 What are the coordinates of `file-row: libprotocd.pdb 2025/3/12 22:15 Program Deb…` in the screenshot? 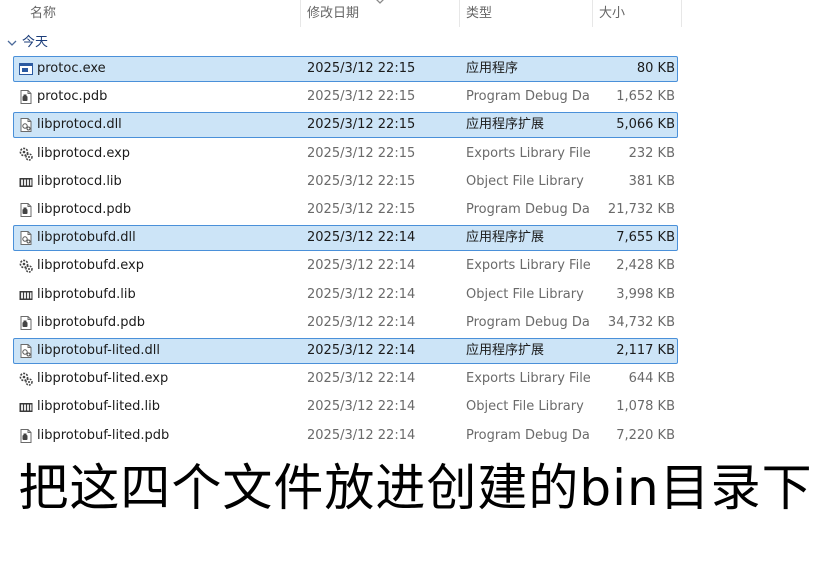 It's located at (345, 210).